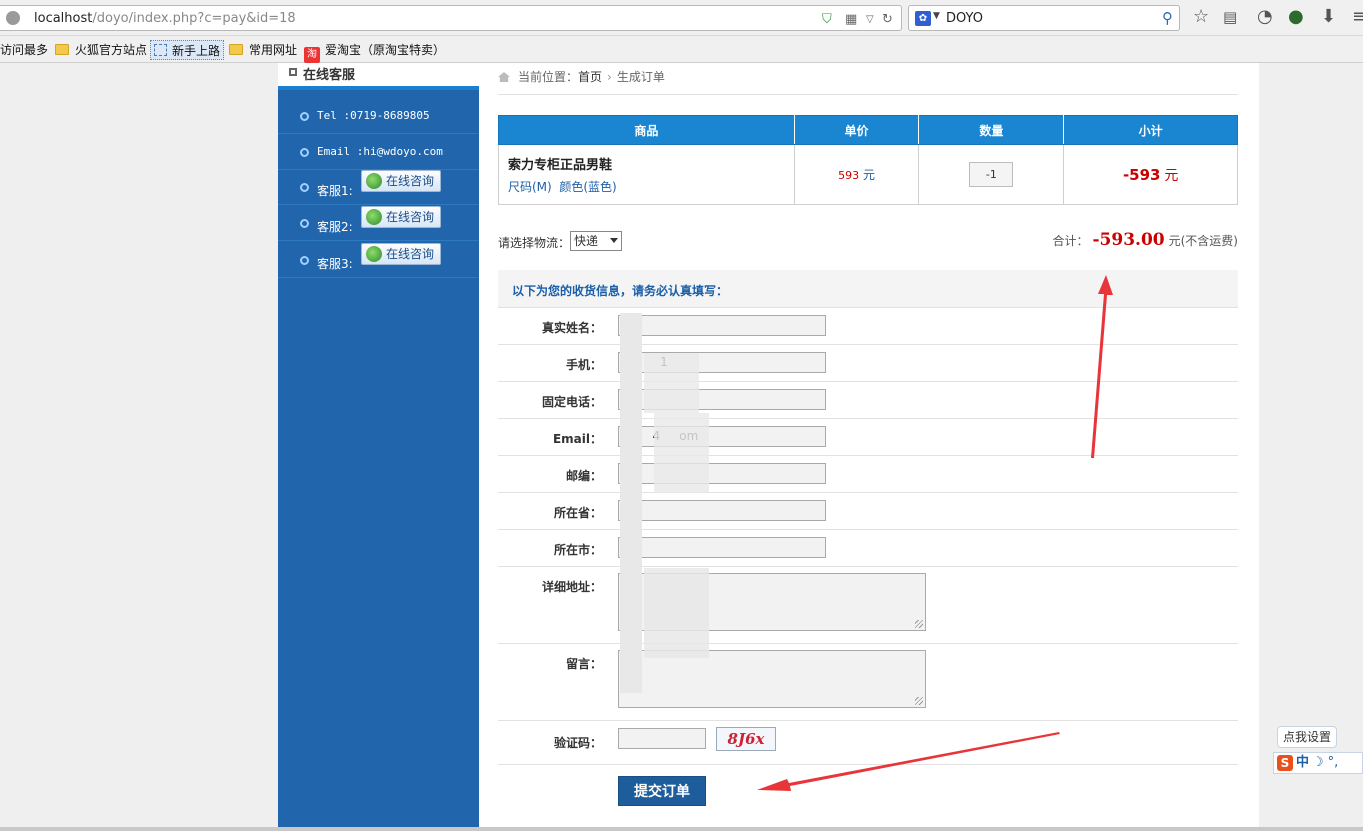  What do you see at coordinates (746, 739) in the screenshot?
I see `captcha-image: 8J6x` at bounding box center [746, 739].